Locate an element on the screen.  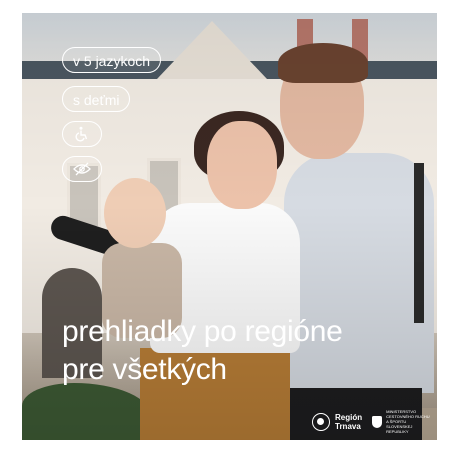
region-trnava-logo: Región Trnava is located at coordinates (337, 421).